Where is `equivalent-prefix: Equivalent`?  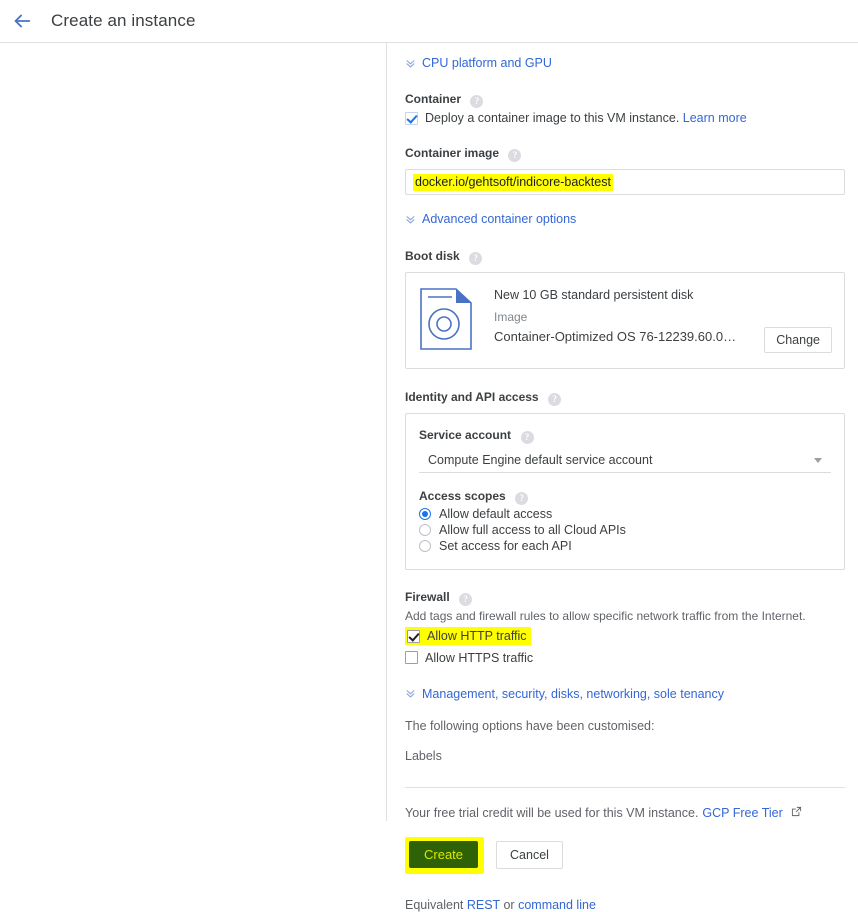 equivalent-prefix: Equivalent is located at coordinates (434, 904).